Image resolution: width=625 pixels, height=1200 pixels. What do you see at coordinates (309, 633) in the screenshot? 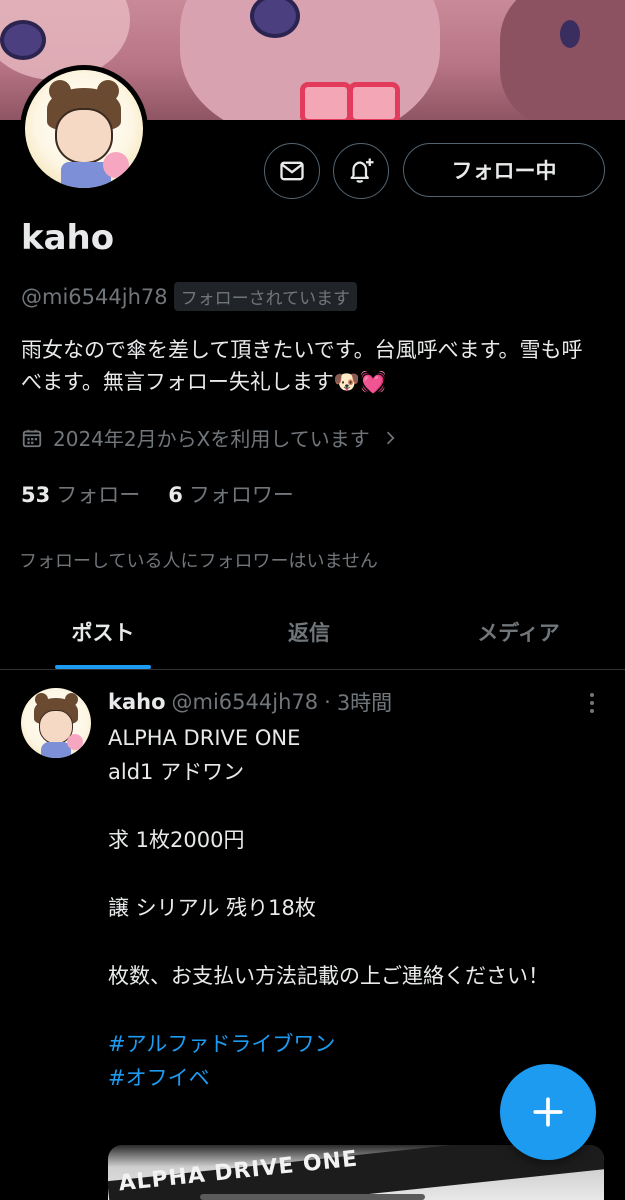
I see `tab-replies: 返信` at bounding box center [309, 633].